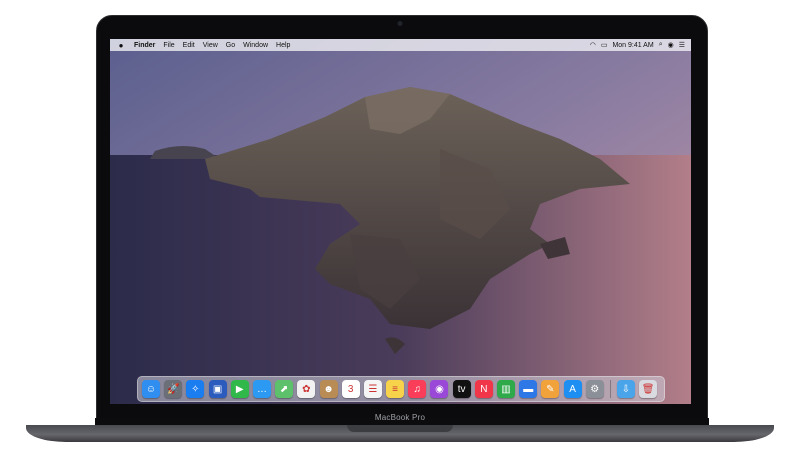 The width and height of the screenshot is (800, 453). Describe the element at coordinates (195, 389) in the screenshot. I see `compass-icon: ✧` at that location.